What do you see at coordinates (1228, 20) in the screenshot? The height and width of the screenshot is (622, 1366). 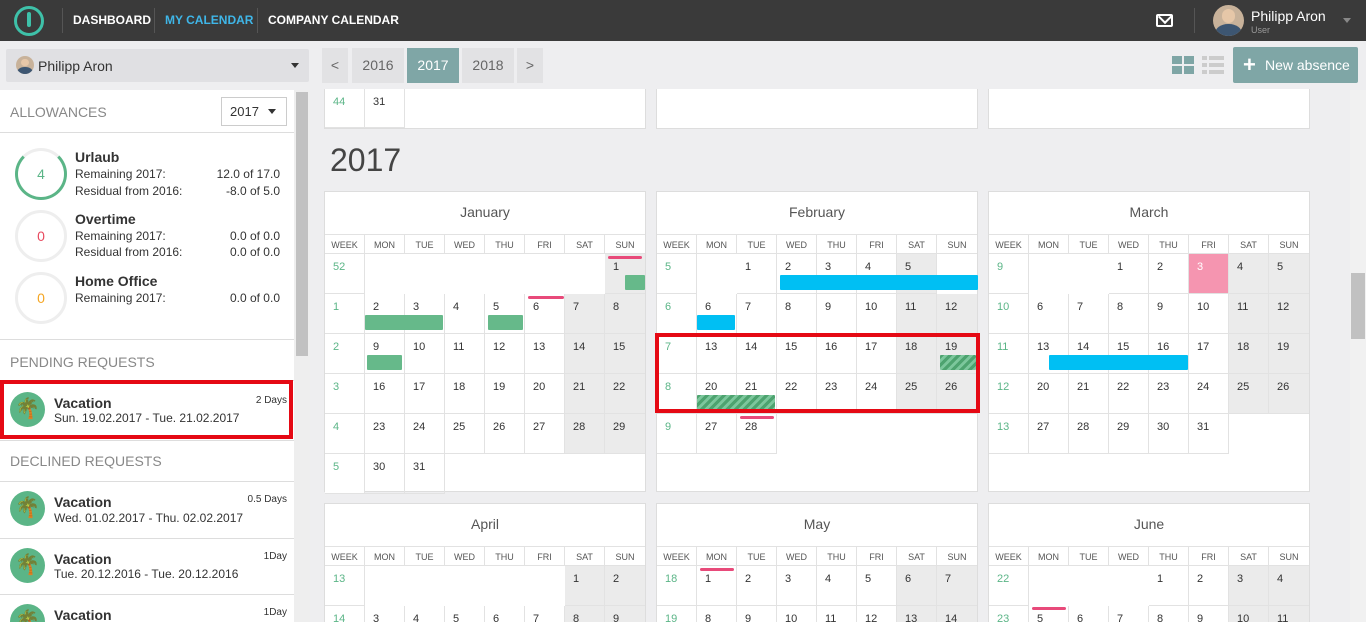 I see `user-avatar` at bounding box center [1228, 20].